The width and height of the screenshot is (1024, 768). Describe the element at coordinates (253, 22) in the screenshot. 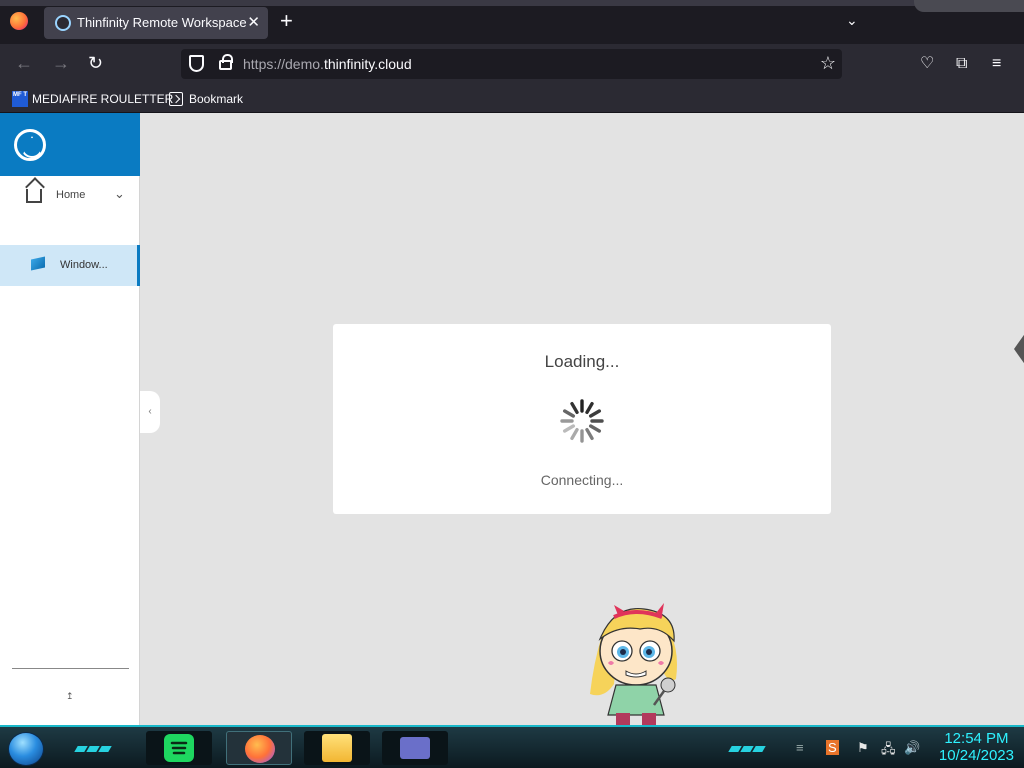

I see `tab-close-icon: ✕` at that location.